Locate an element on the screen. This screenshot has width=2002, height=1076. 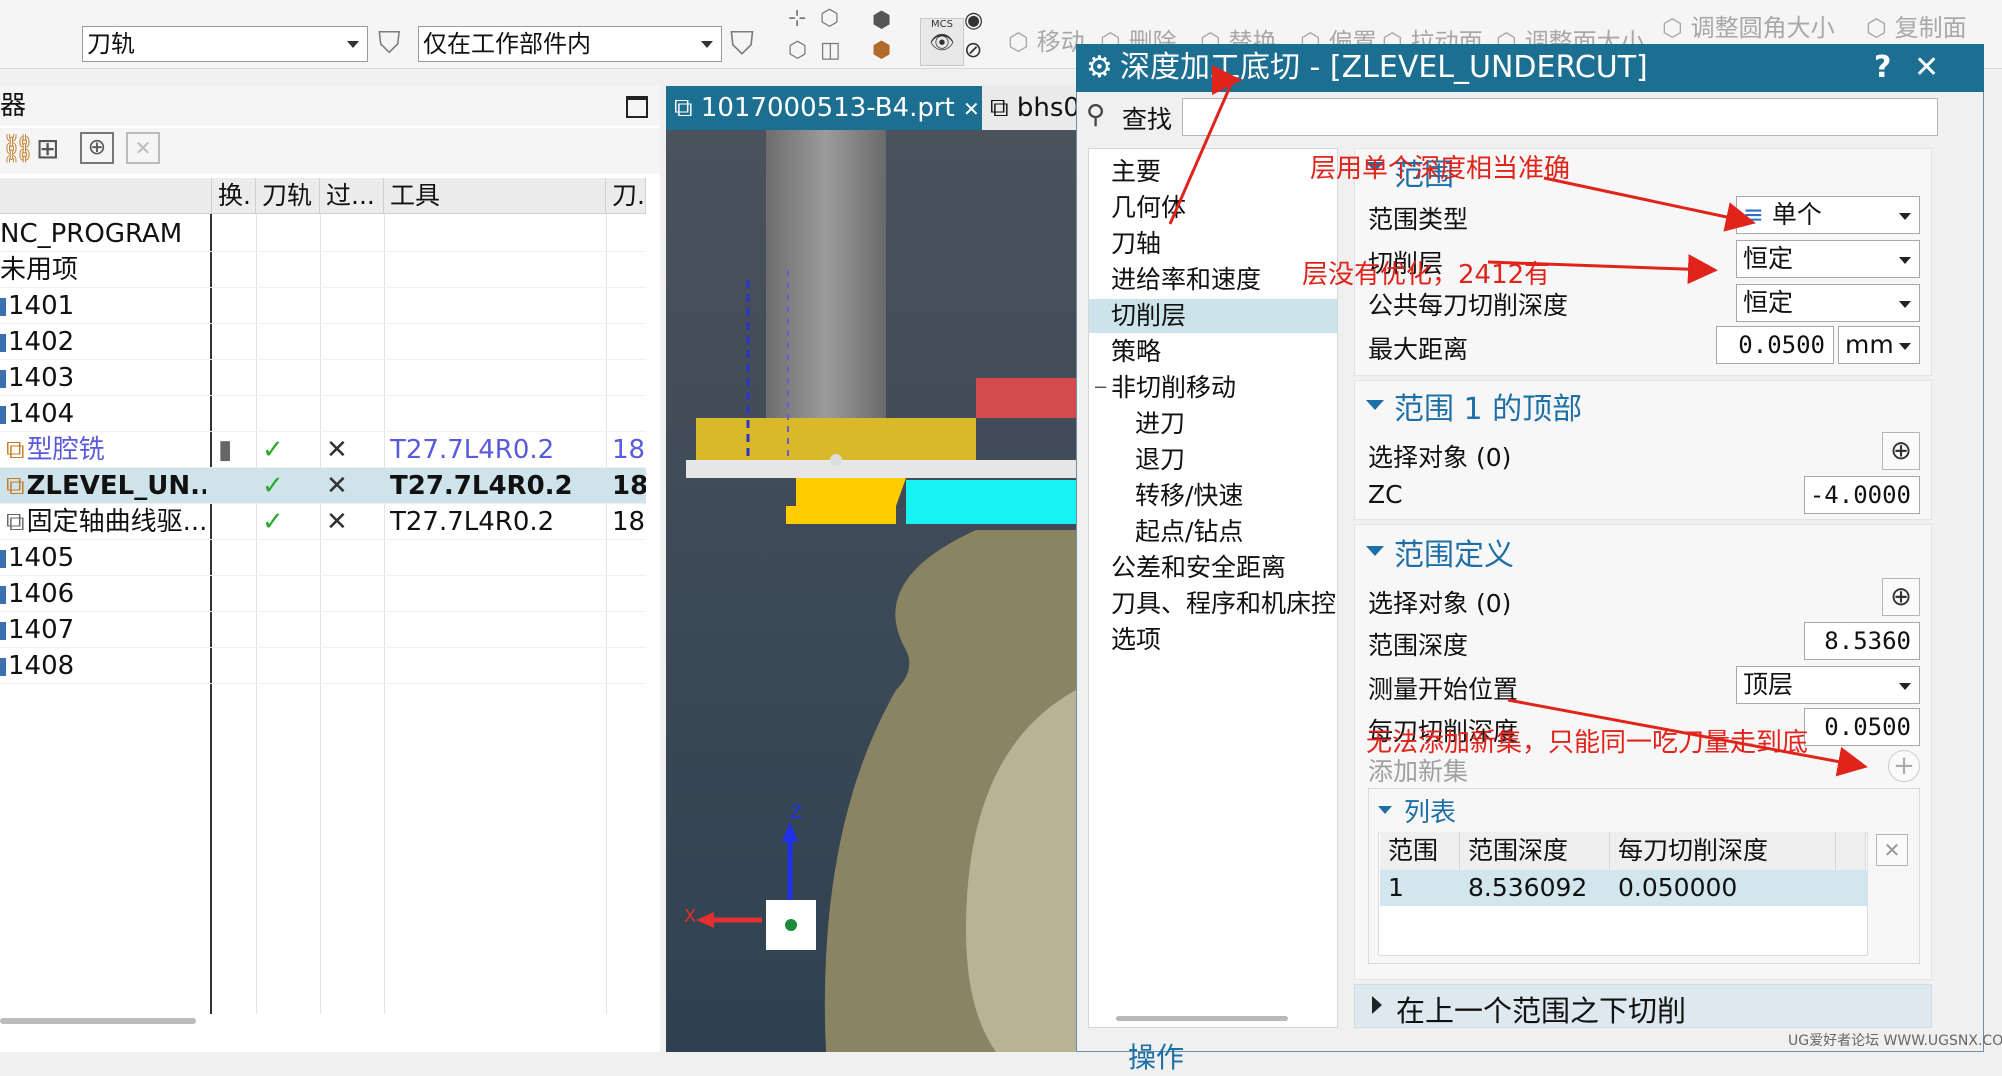
annotation-arrow-title is located at coordinates (1201, 153).